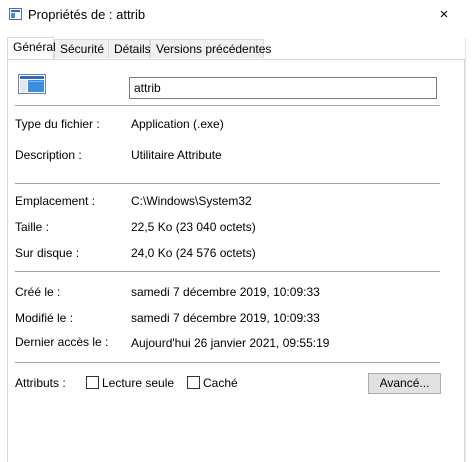 This screenshot has width=472, height=462. What do you see at coordinates (62, 342) in the screenshot?
I see `last-accessed-label: Dernier accès le :` at bounding box center [62, 342].